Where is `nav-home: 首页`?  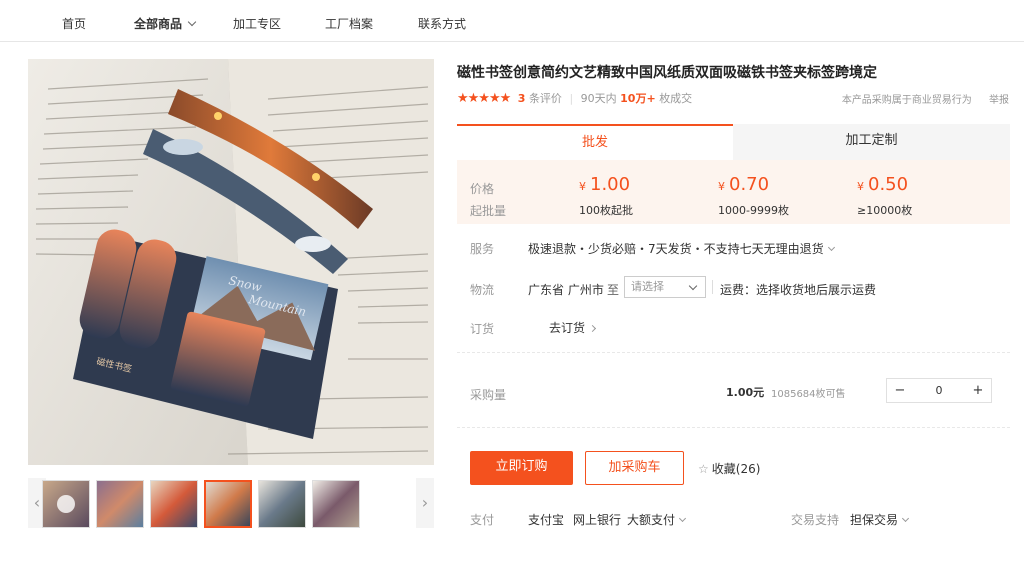
nav-home: 首页 is located at coordinates (74, 23).